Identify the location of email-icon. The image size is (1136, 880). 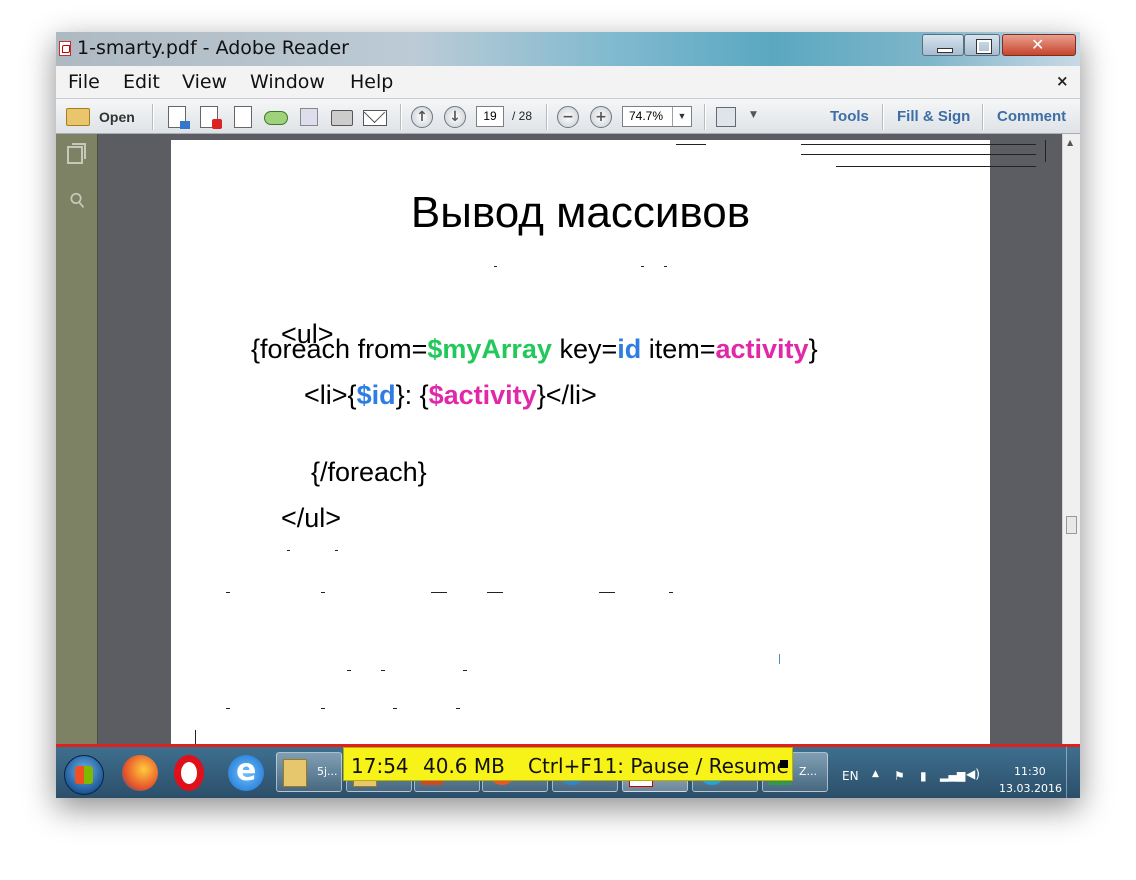
(375, 118).